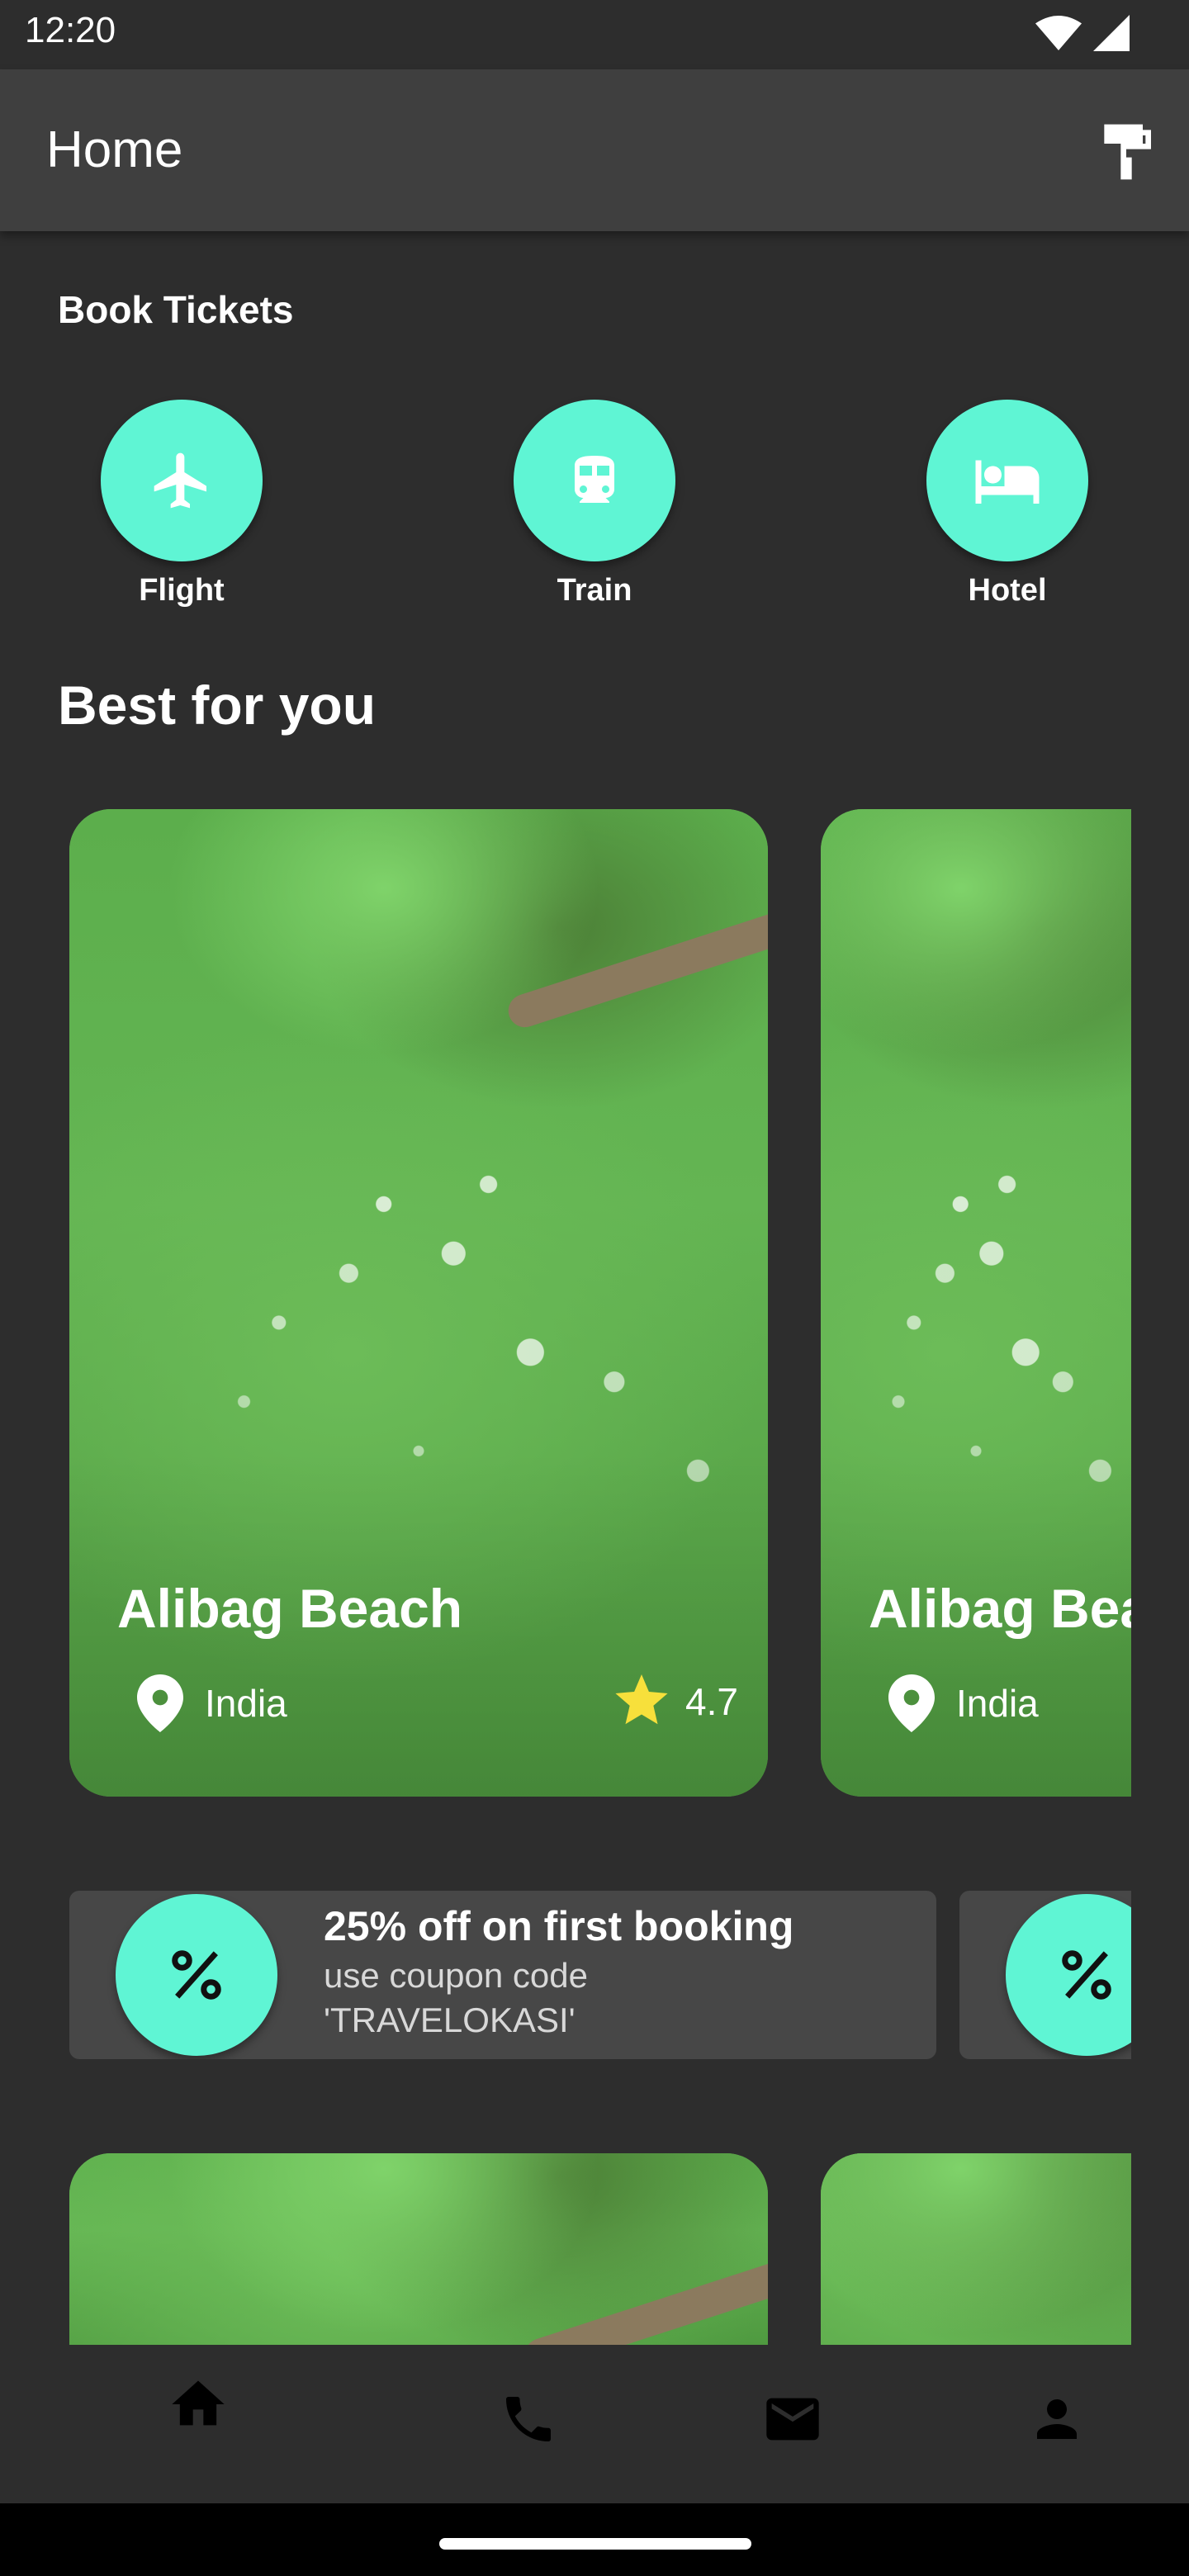  I want to click on person-icon, so click(1057, 2419).